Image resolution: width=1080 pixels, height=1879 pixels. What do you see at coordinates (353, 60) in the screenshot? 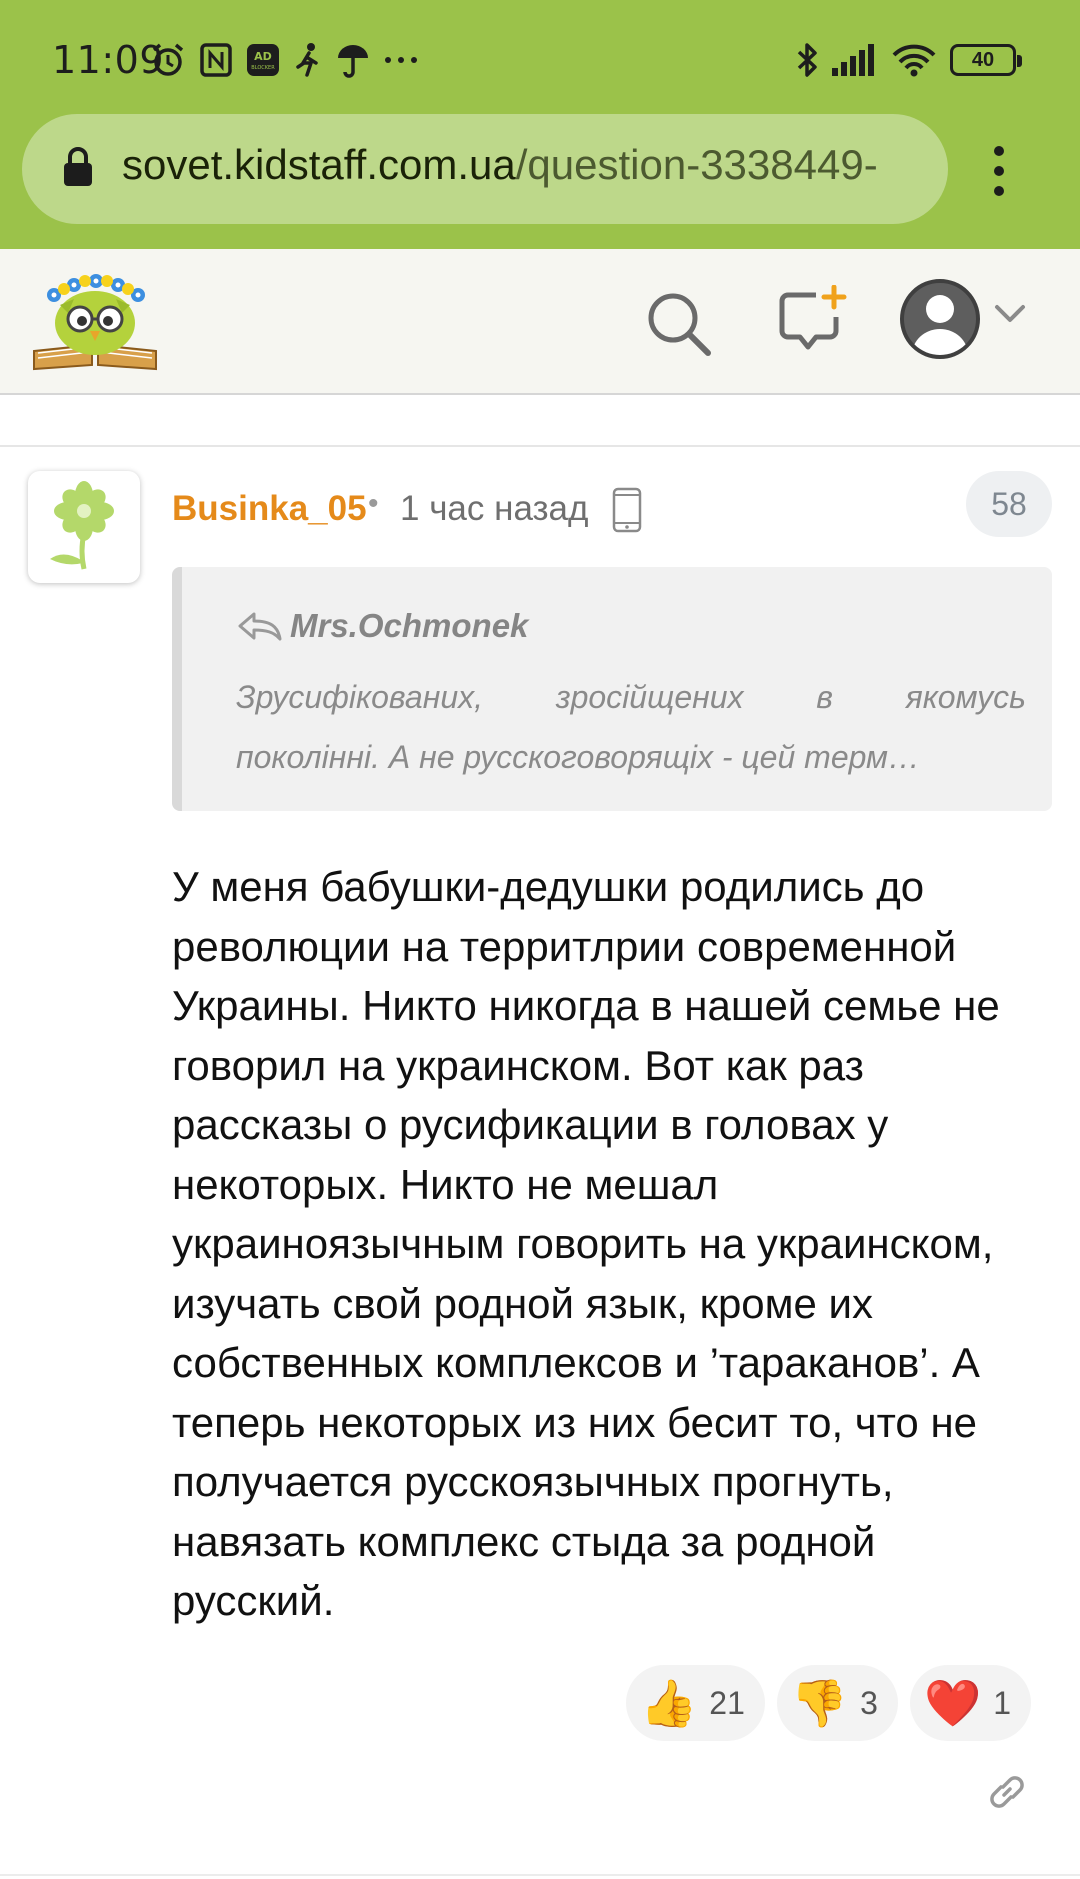
I see `umbrella-icon` at bounding box center [353, 60].